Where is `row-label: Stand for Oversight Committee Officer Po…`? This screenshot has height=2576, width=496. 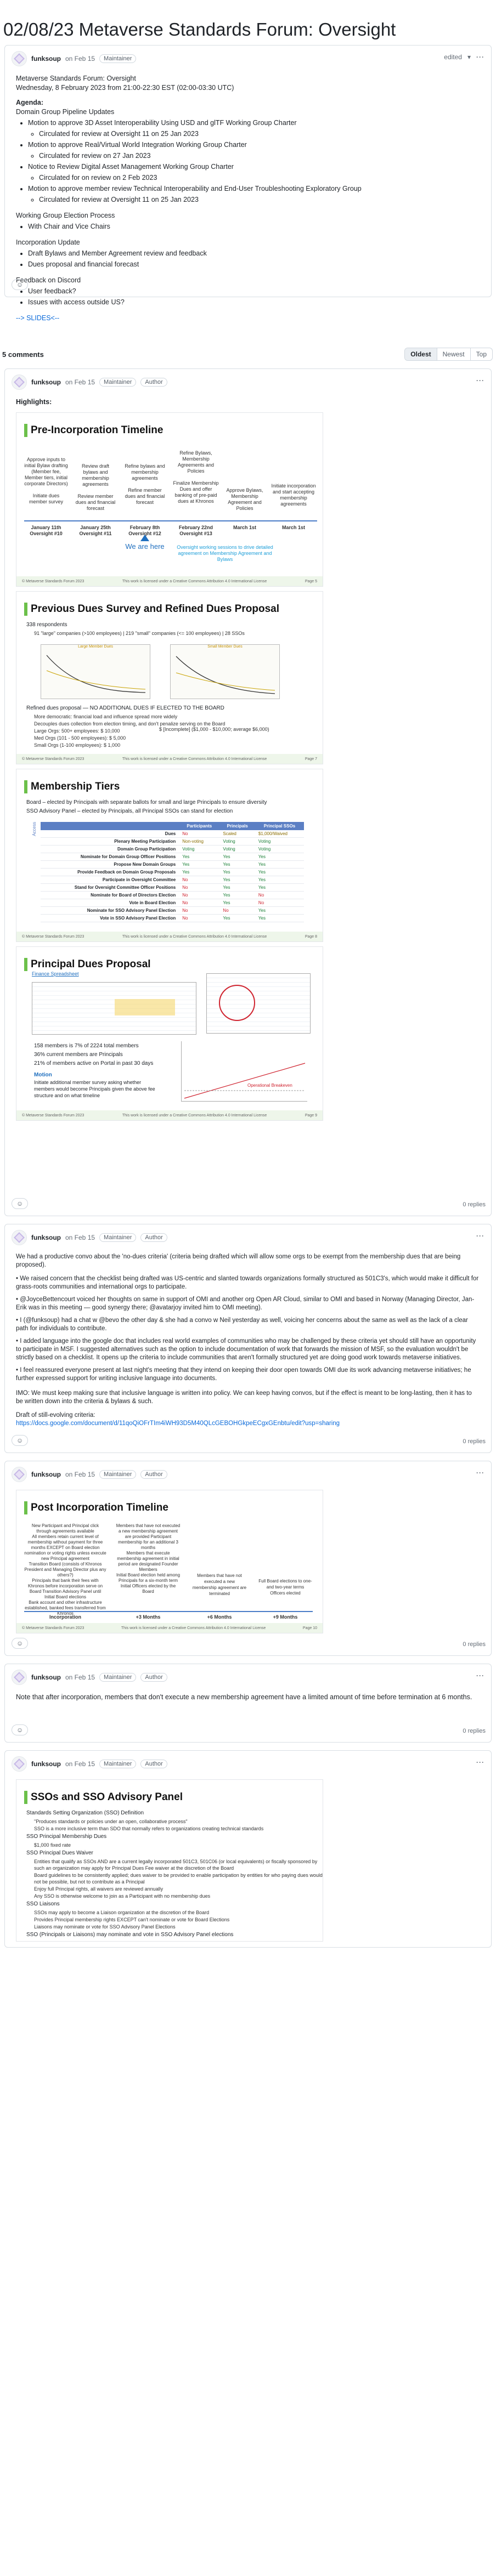 row-label: Stand for Oversight Committee Officer Po… is located at coordinates (110, 887).